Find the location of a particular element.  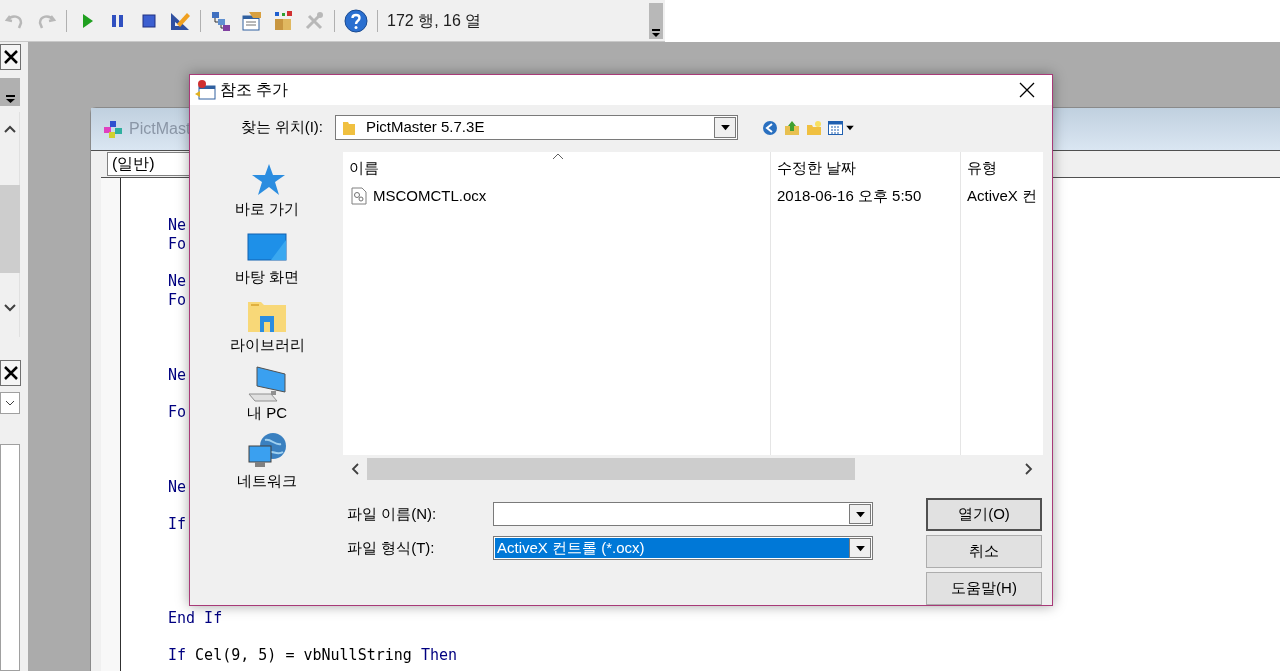

dropdown-icon is located at coordinates (10, 92).